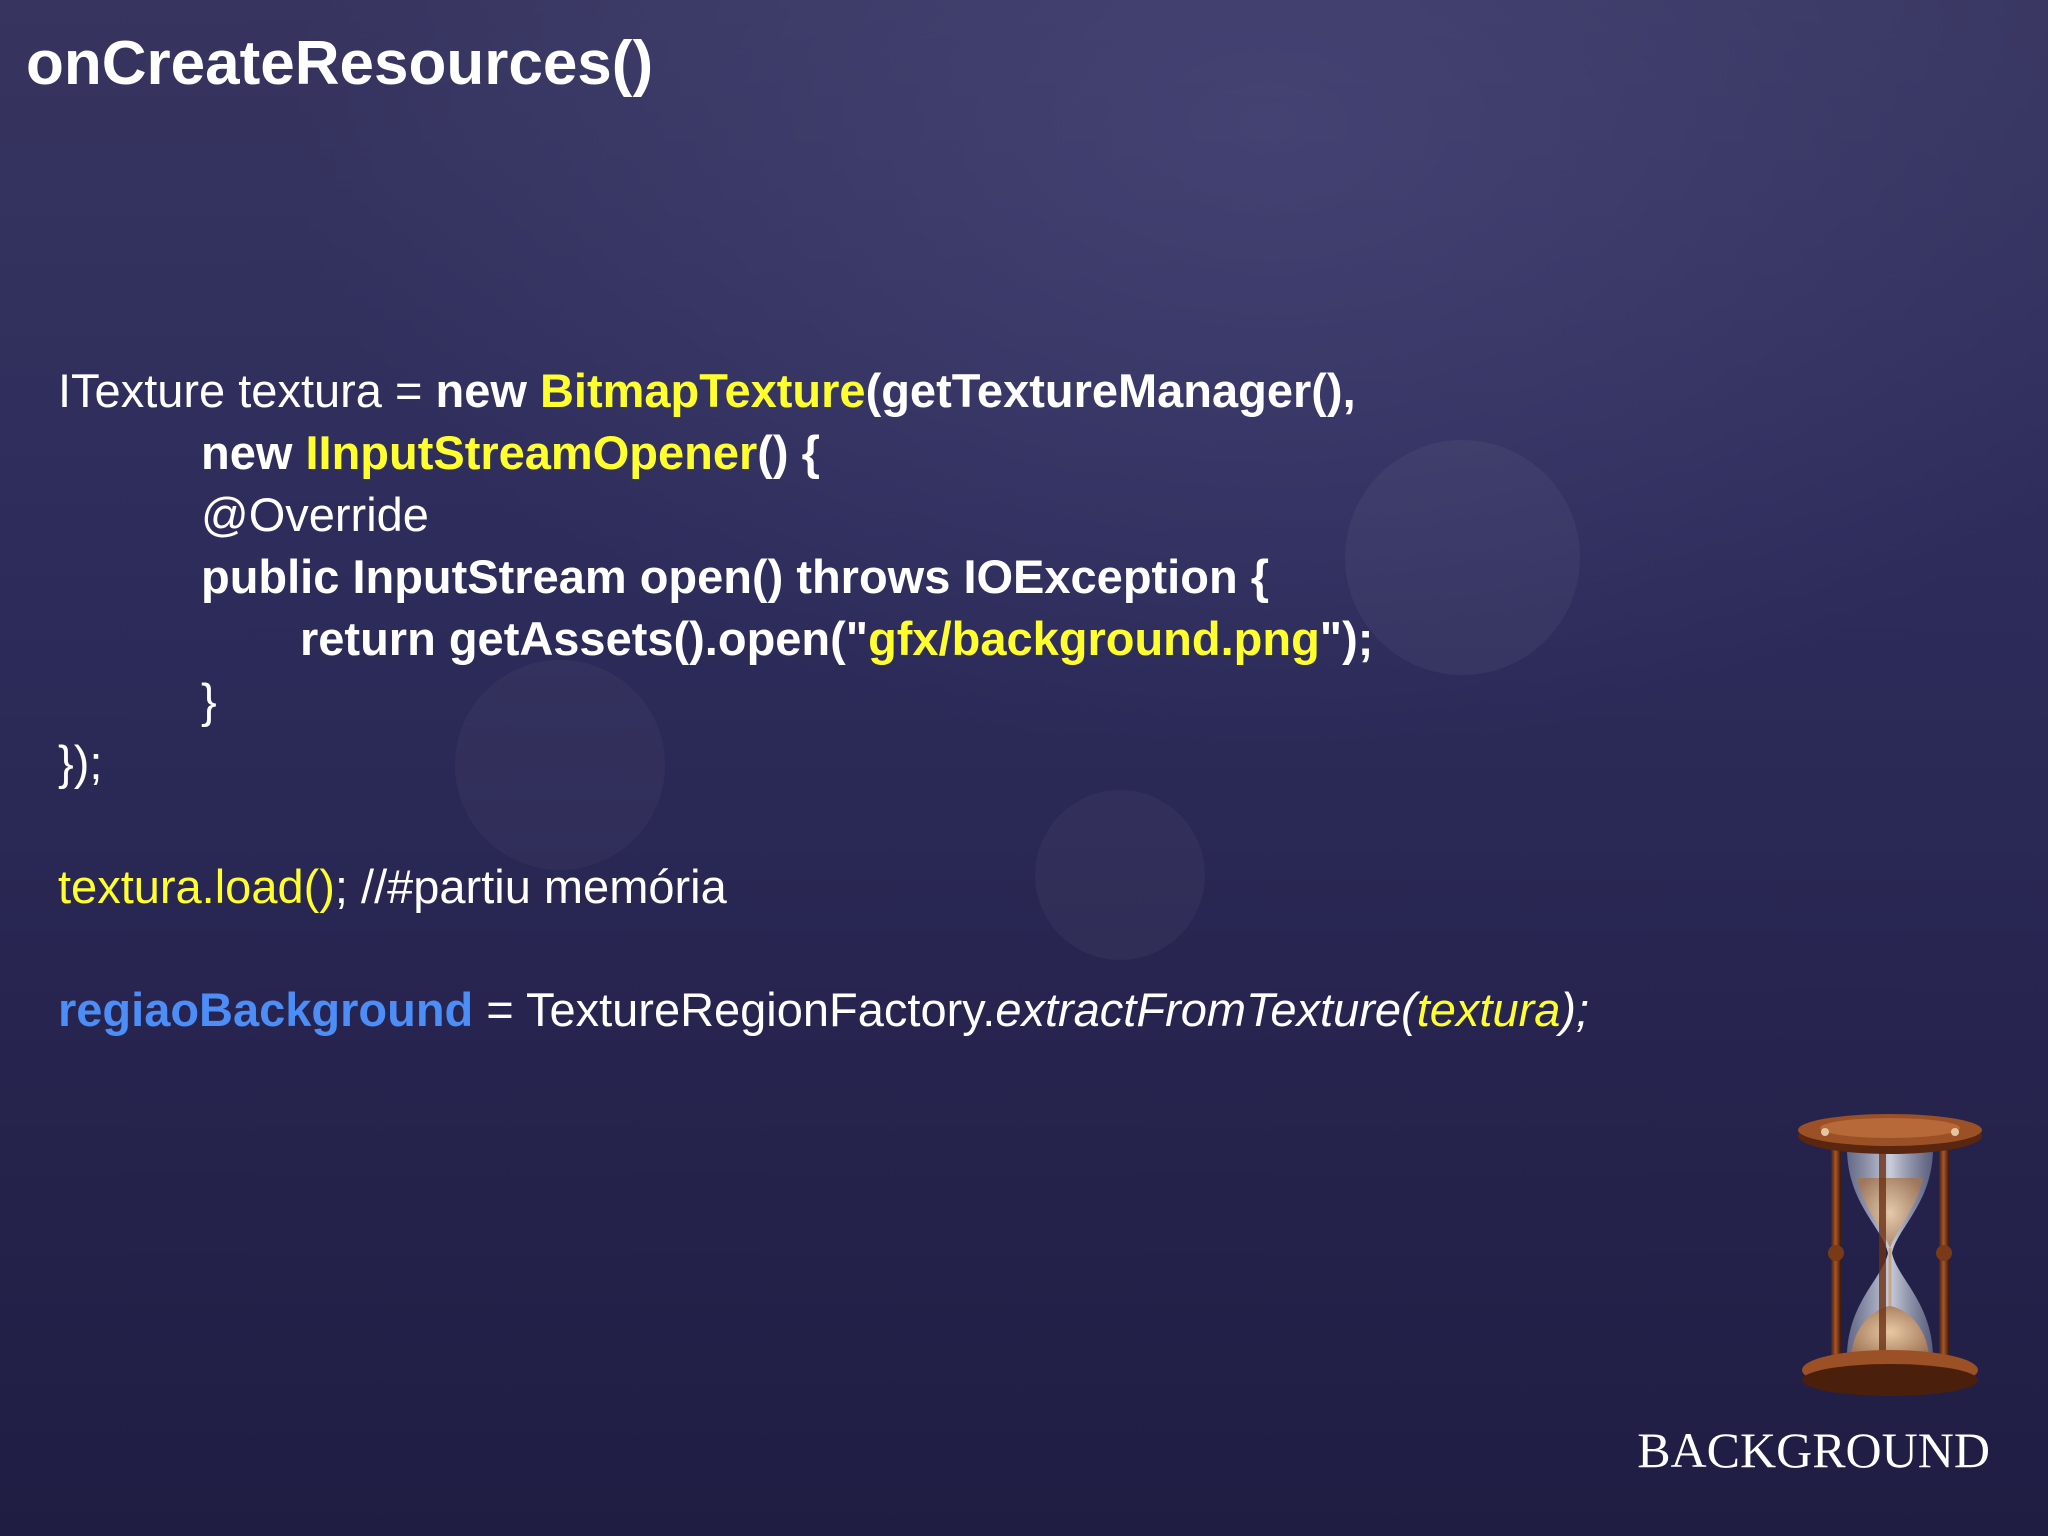 This screenshot has height=1536, width=2048. What do you see at coordinates (1094, 638) in the screenshot?
I see `code-string-highlight: gfx/background.png` at bounding box center [1094, 638].